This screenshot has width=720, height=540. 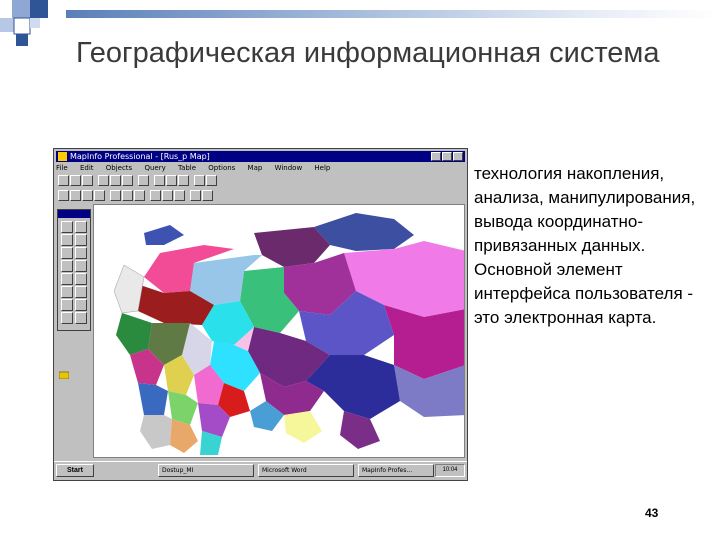 What do you see at coordinates (115, 195) in the screenshot?
I see `zoom-in-icon` at bounding box center [115, 195].